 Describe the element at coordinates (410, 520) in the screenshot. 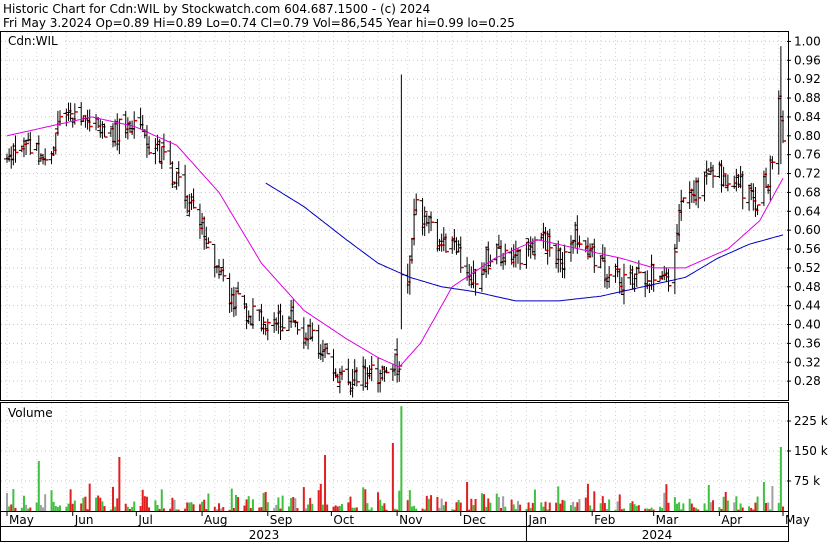

I see `month-label: Nov` at that location.